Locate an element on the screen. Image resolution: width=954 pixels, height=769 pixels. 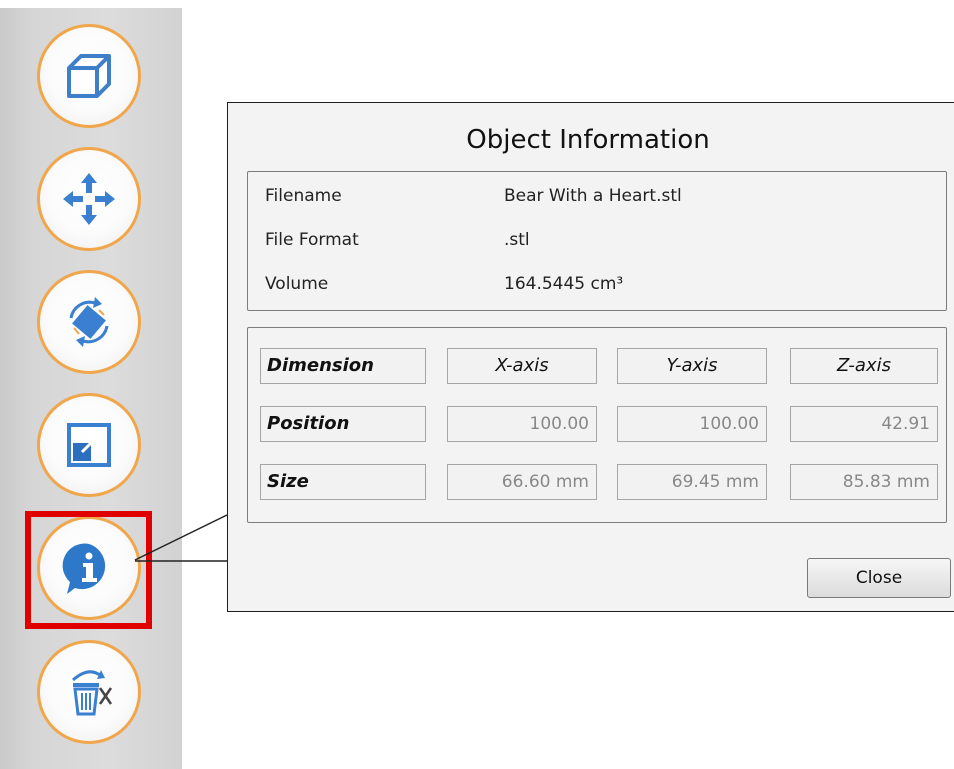
size-y-value: 69.45 mm is located at coordinates (692, 482).